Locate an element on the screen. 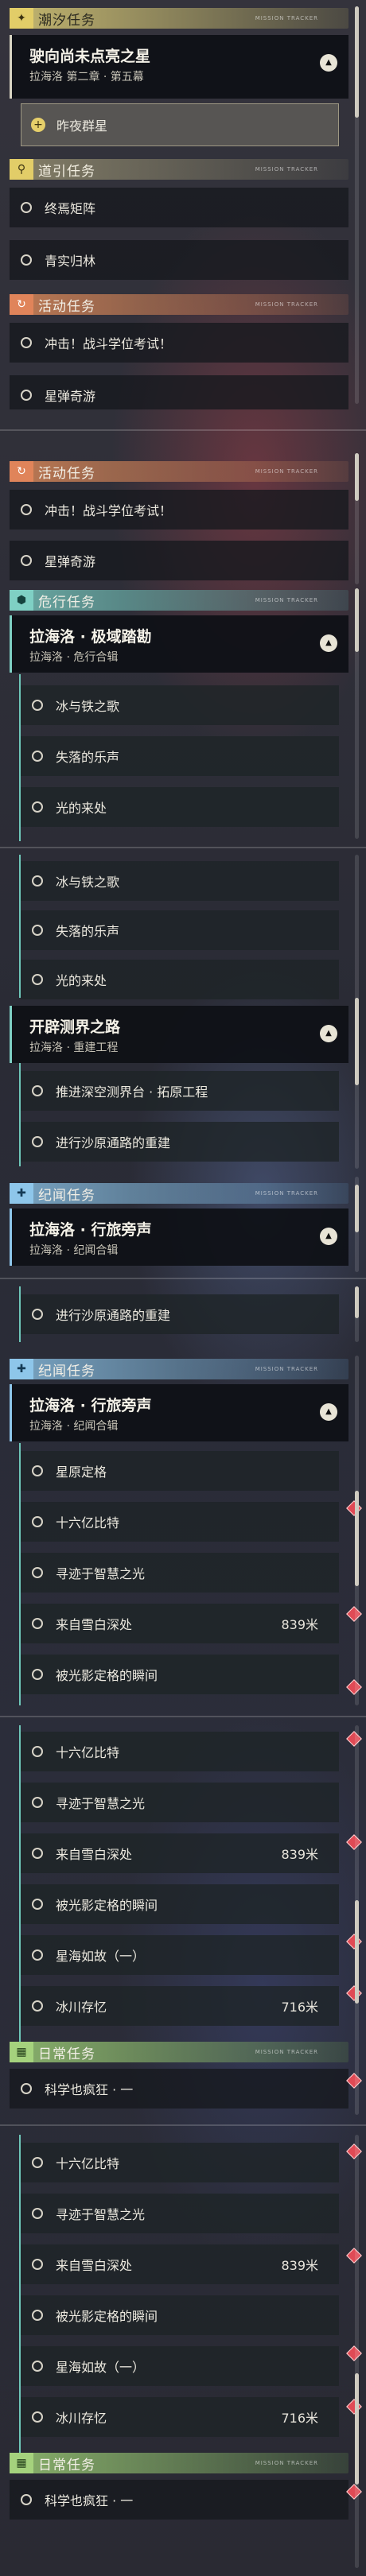 This screenshot has width=366, height=2576. list-item-tuijin: 推进深空测界台 · 拓原工程 is located at coordinates (180, 1091).